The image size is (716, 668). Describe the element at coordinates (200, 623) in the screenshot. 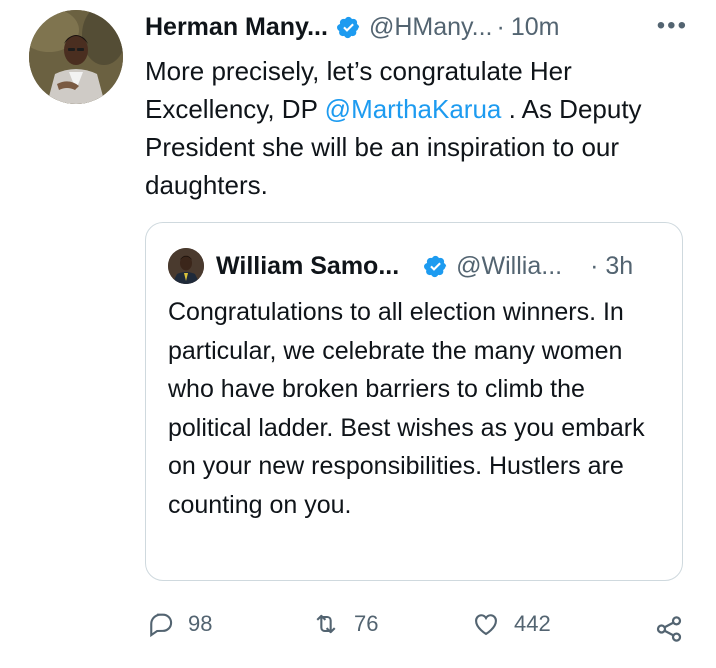

I see `reply-count: 98` at that location.